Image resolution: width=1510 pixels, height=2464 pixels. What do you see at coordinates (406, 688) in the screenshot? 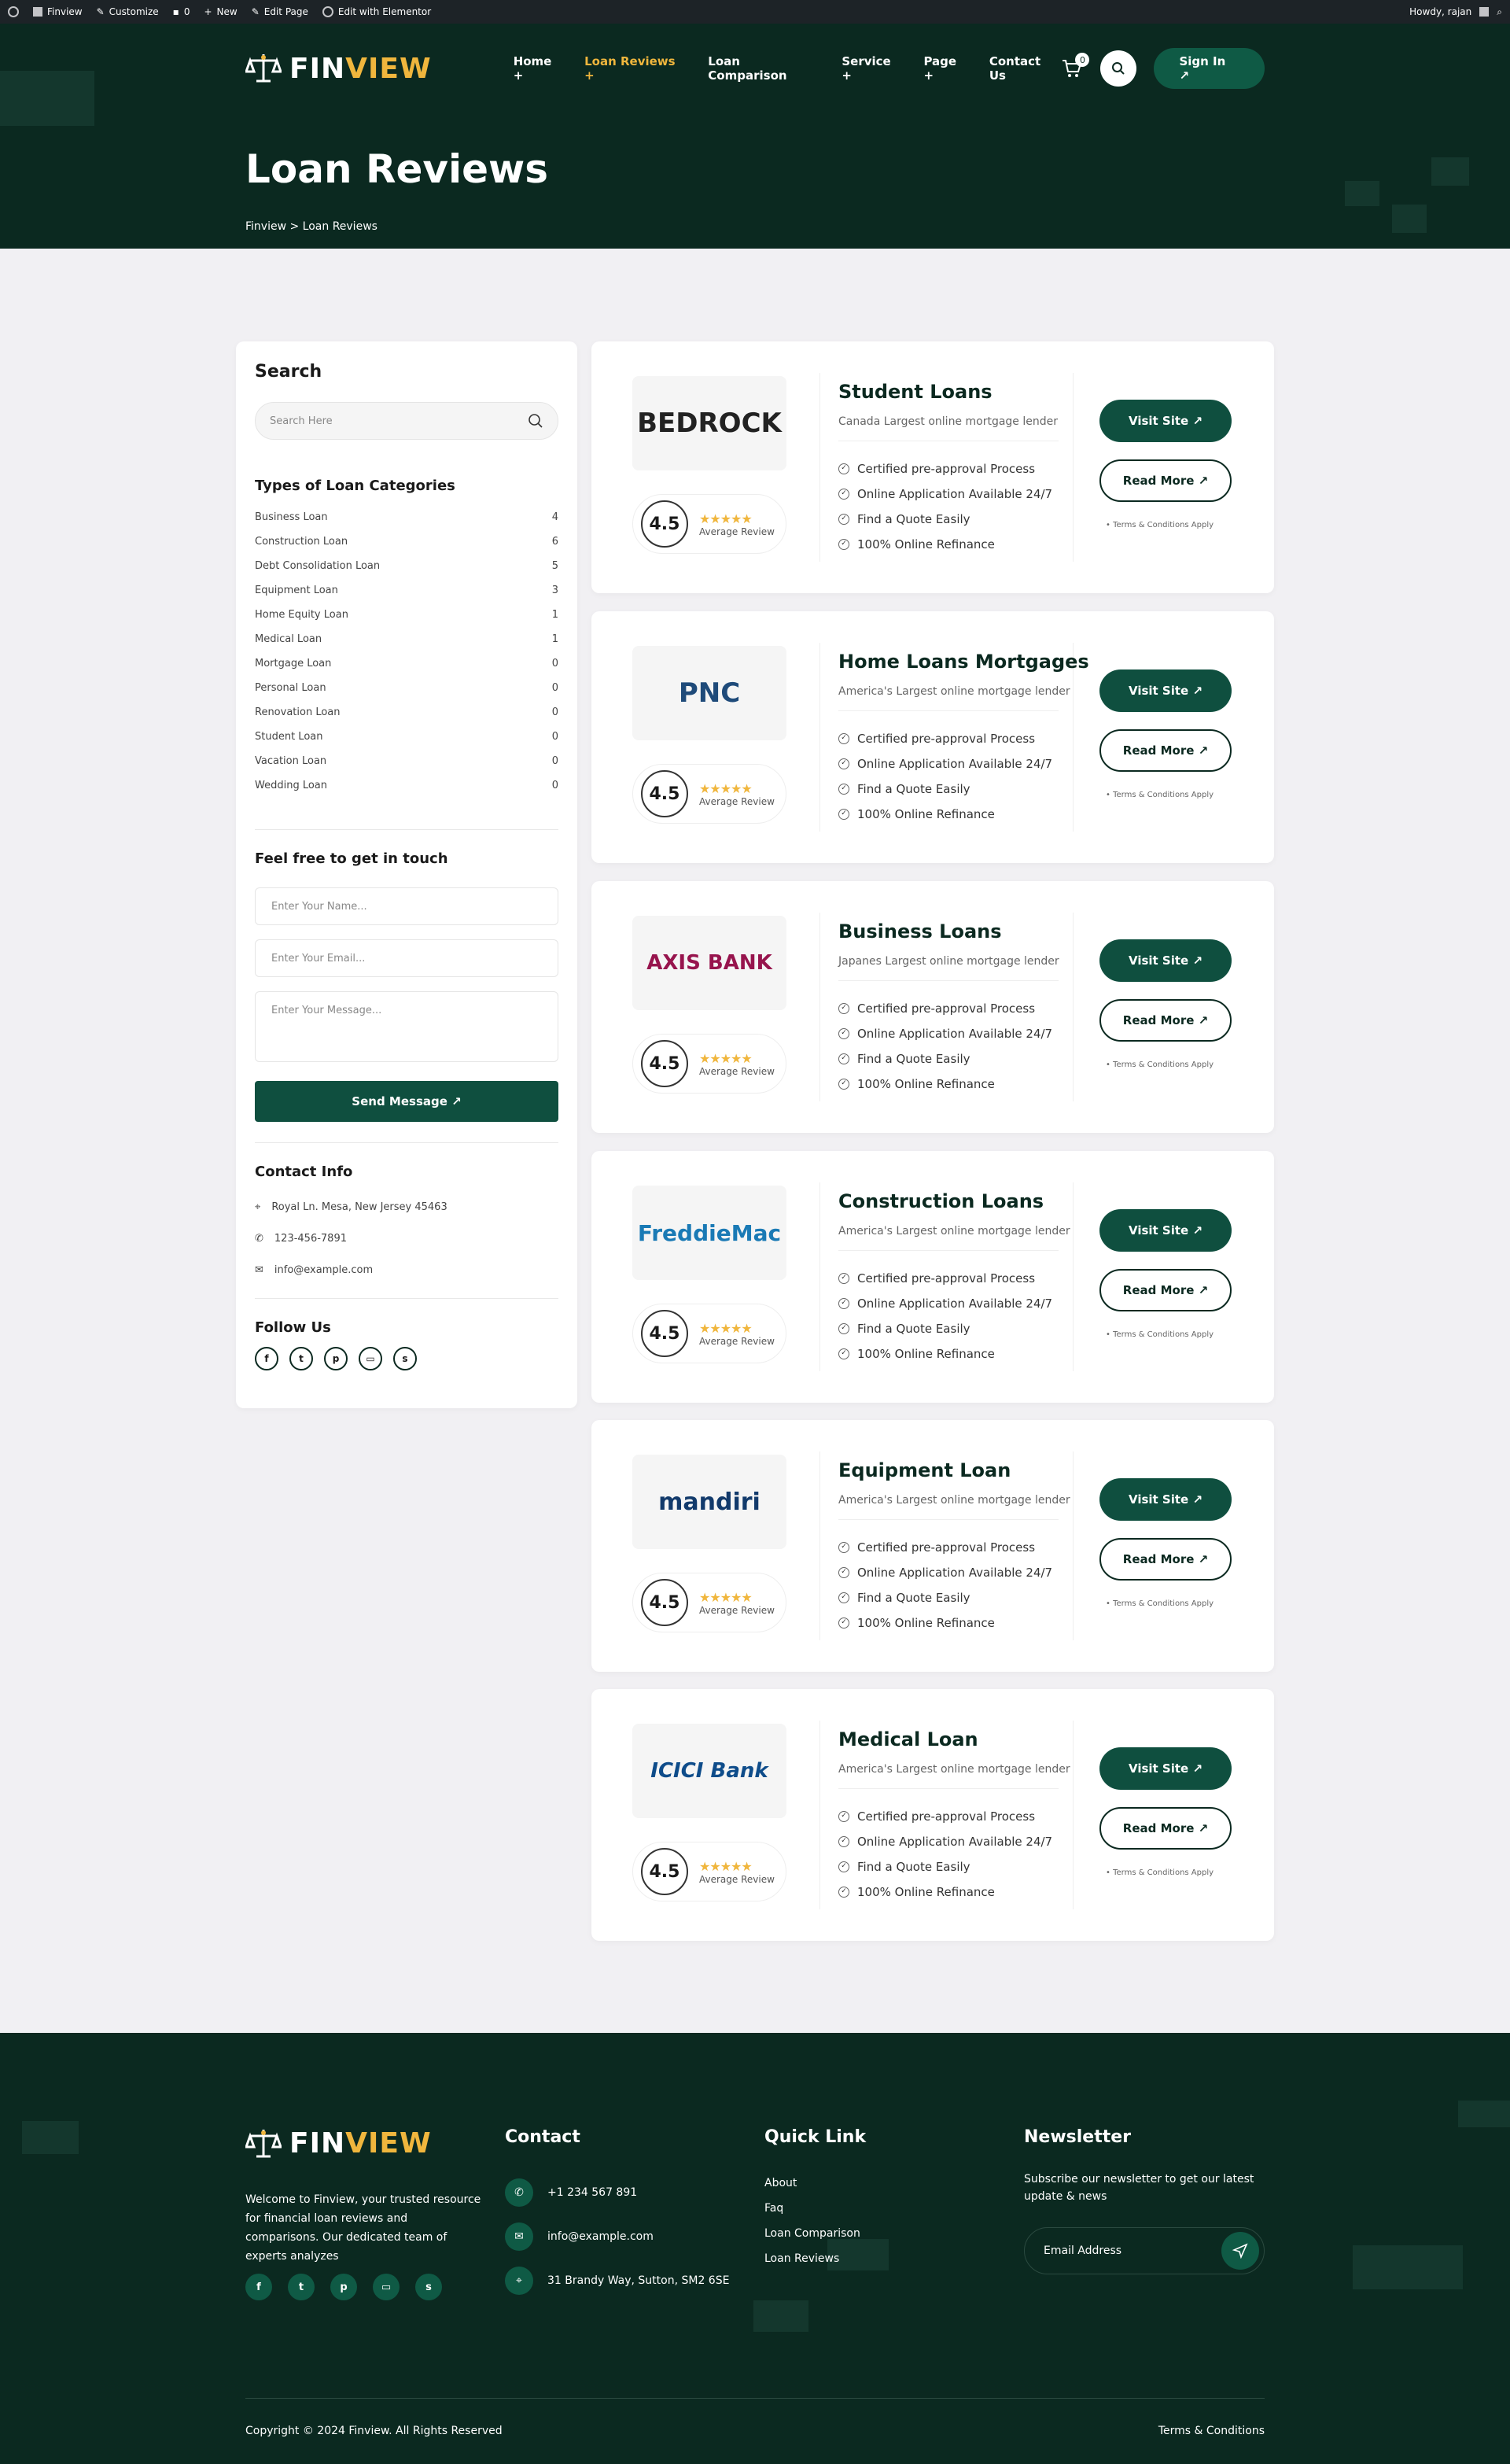
I see `category-item: Personal Loan 0` at bounding box center [406, 688].